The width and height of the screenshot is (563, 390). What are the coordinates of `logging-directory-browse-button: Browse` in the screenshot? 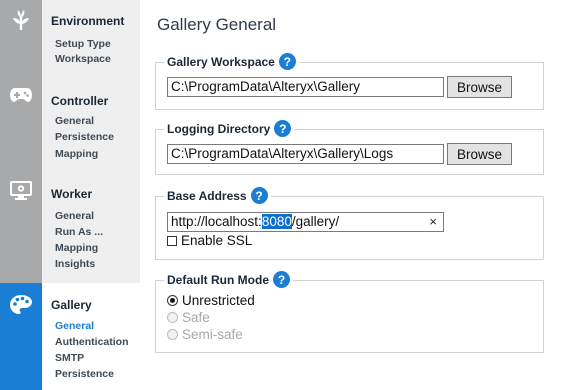 It's located at (479, 154).